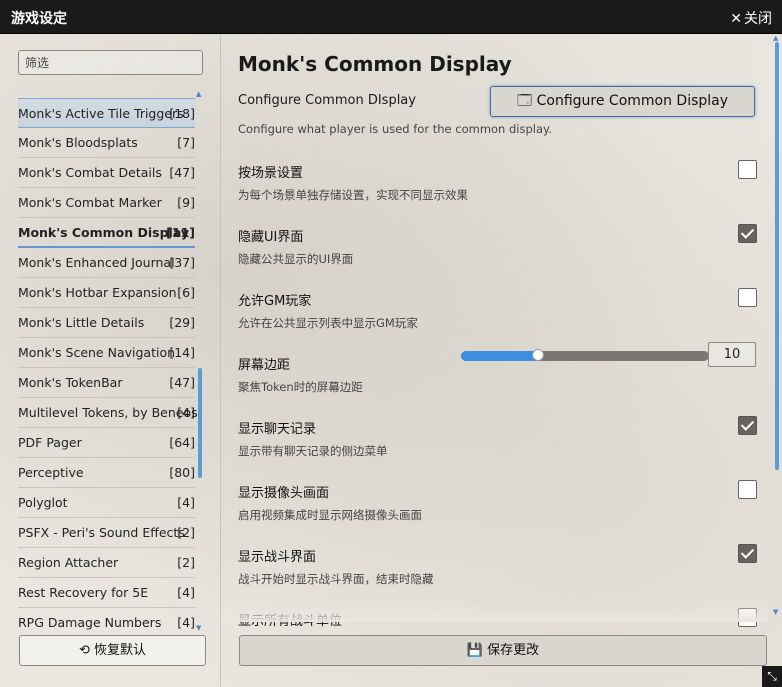 This screenshot has height=687, width=782. I want to click on module-name: Region Attacher, so click(68, 562).